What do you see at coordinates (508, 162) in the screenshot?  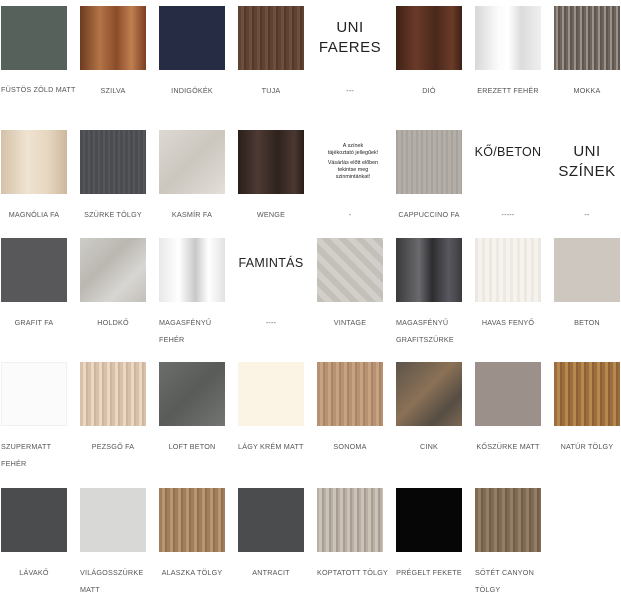 I see `category-heading: KŐ/BETON` at bounding box center [508, 162].